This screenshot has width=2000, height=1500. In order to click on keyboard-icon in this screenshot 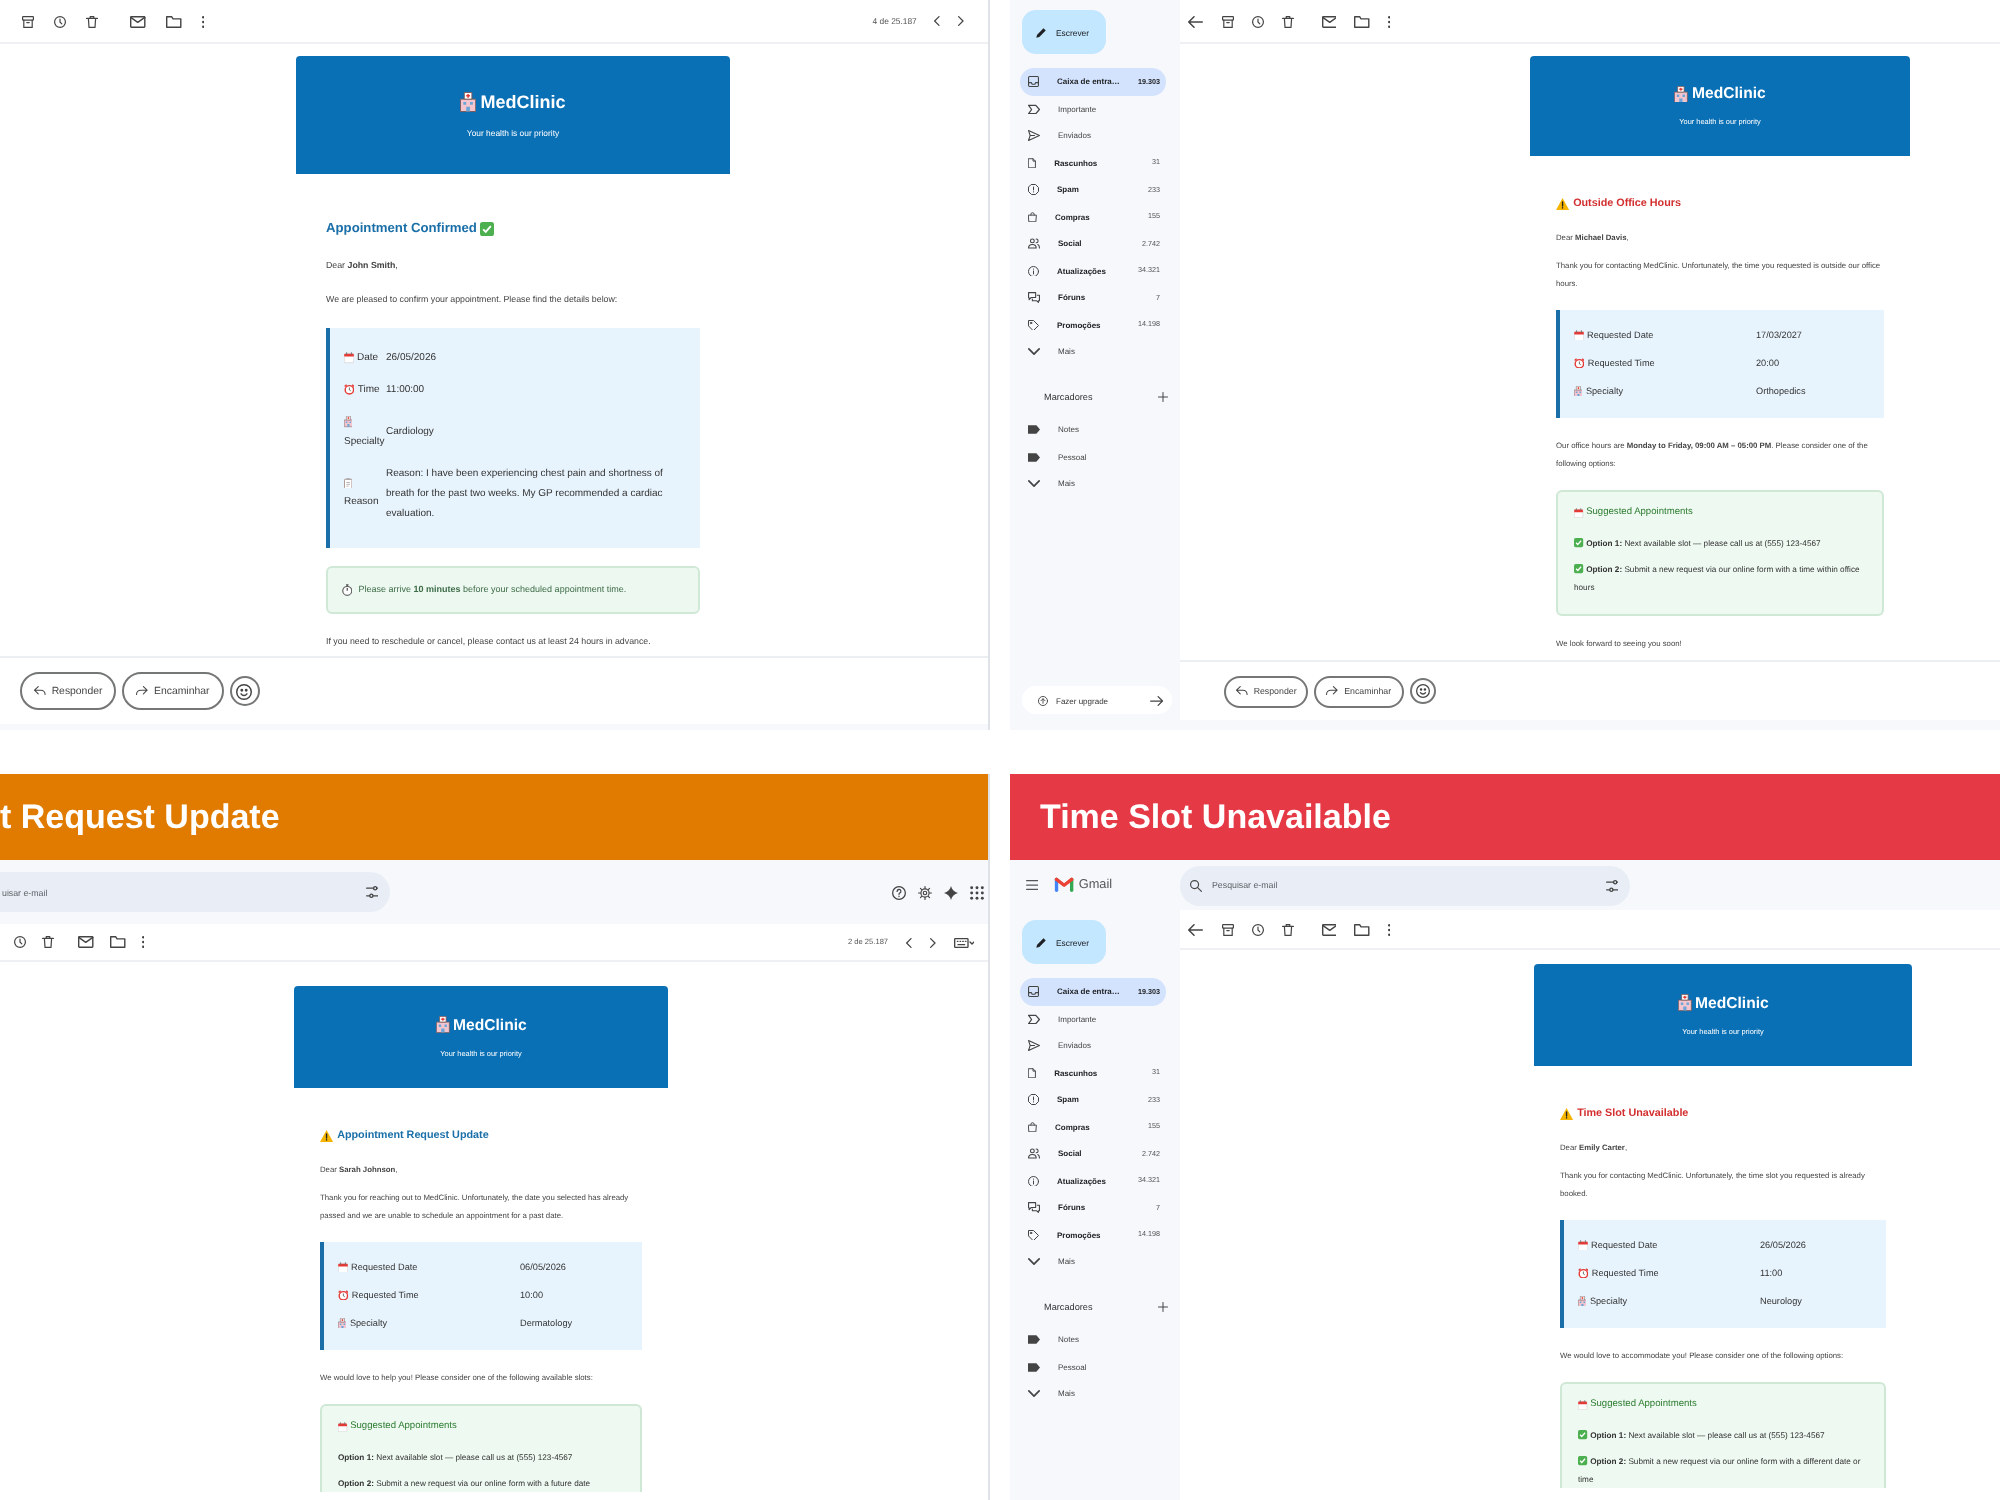, I will do `click(963, 942)`.